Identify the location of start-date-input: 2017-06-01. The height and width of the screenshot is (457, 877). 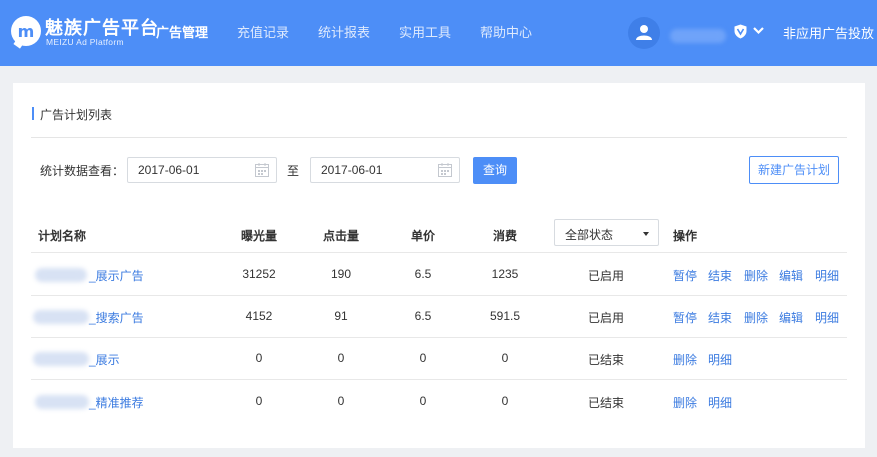
(202, 170).